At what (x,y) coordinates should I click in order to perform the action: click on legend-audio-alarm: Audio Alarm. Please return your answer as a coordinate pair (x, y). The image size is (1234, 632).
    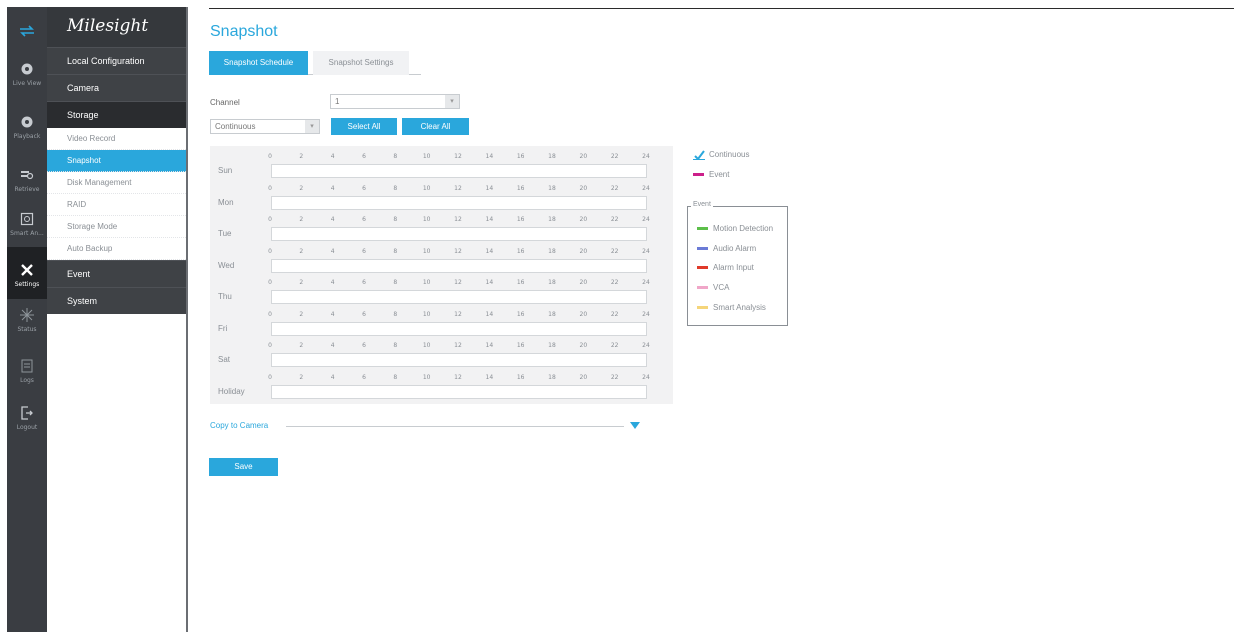
    Looking at the image, I should click on (726, 248).